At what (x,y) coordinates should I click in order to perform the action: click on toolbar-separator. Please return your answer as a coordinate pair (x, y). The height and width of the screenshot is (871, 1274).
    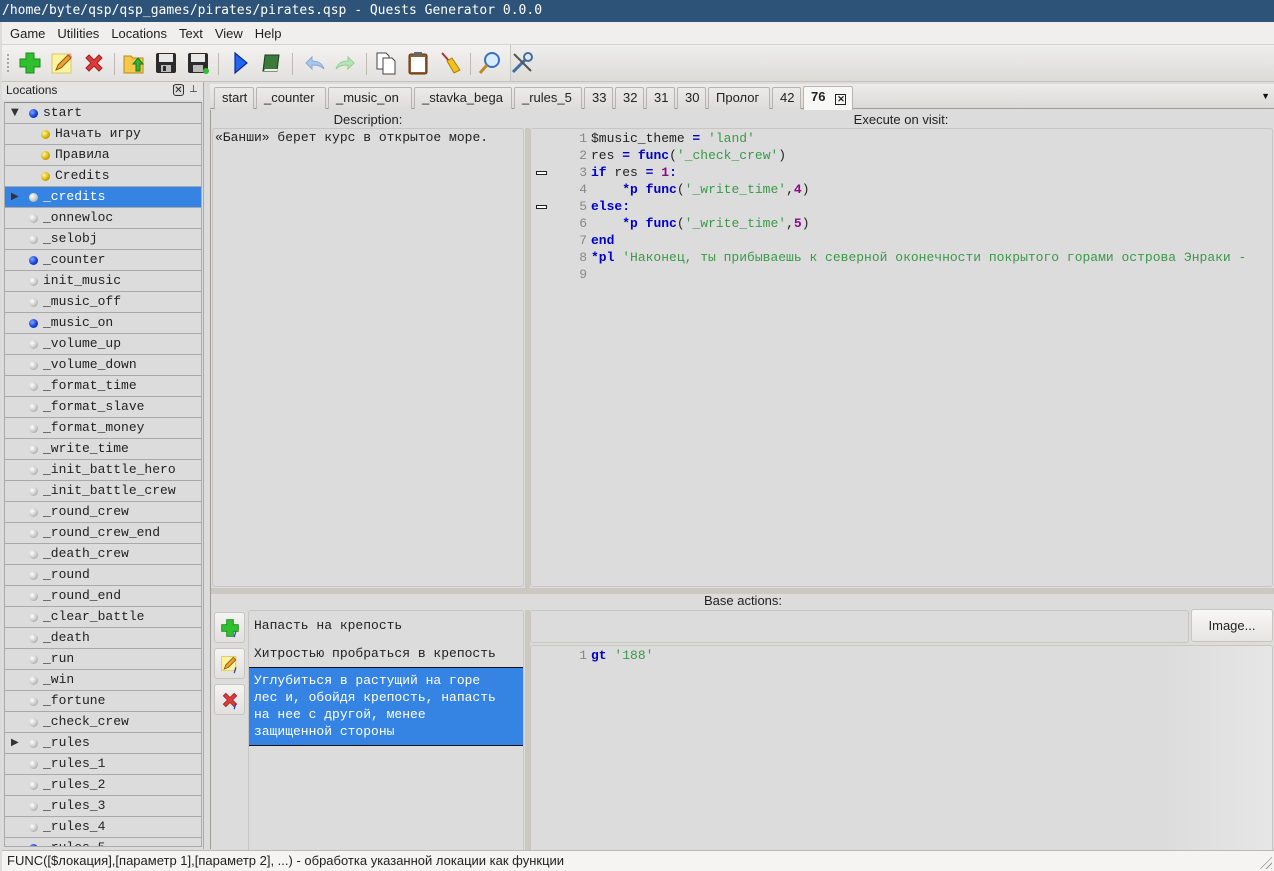
    Looking at the image, I should click on (218, 64).